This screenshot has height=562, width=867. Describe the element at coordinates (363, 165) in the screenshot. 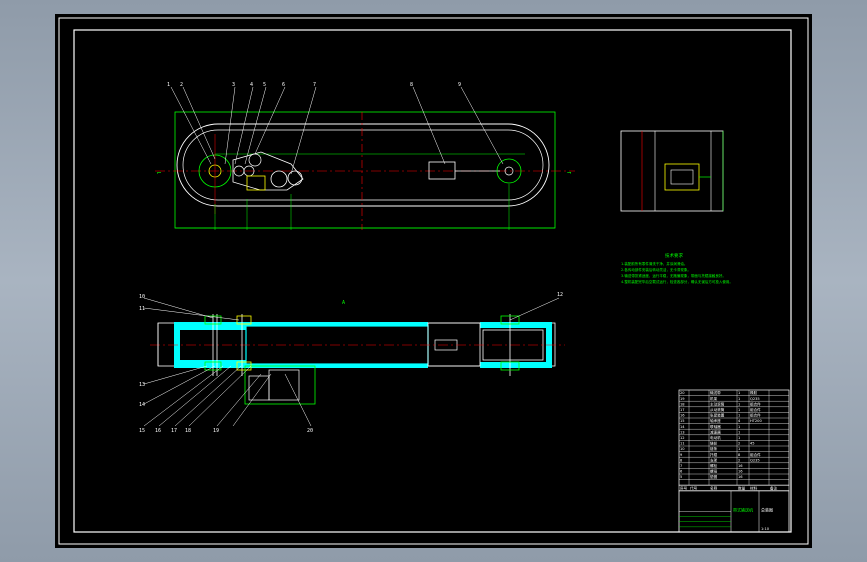

I see `belt-inner` at that location.